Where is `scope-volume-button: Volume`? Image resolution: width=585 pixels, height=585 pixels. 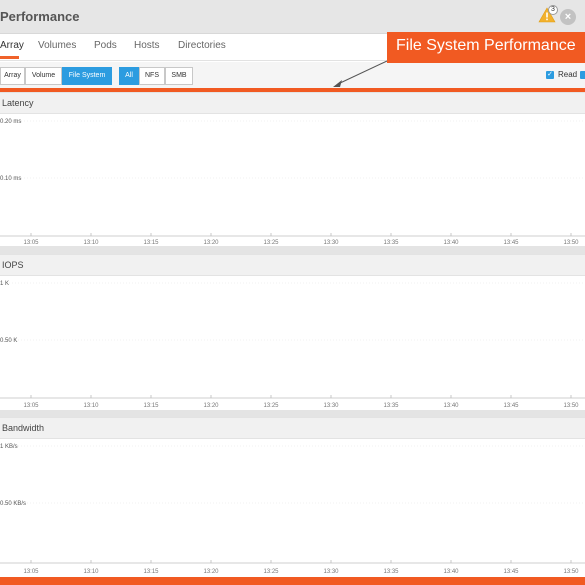 scope-volume-button: Volume is located at coordinates (43, 76).